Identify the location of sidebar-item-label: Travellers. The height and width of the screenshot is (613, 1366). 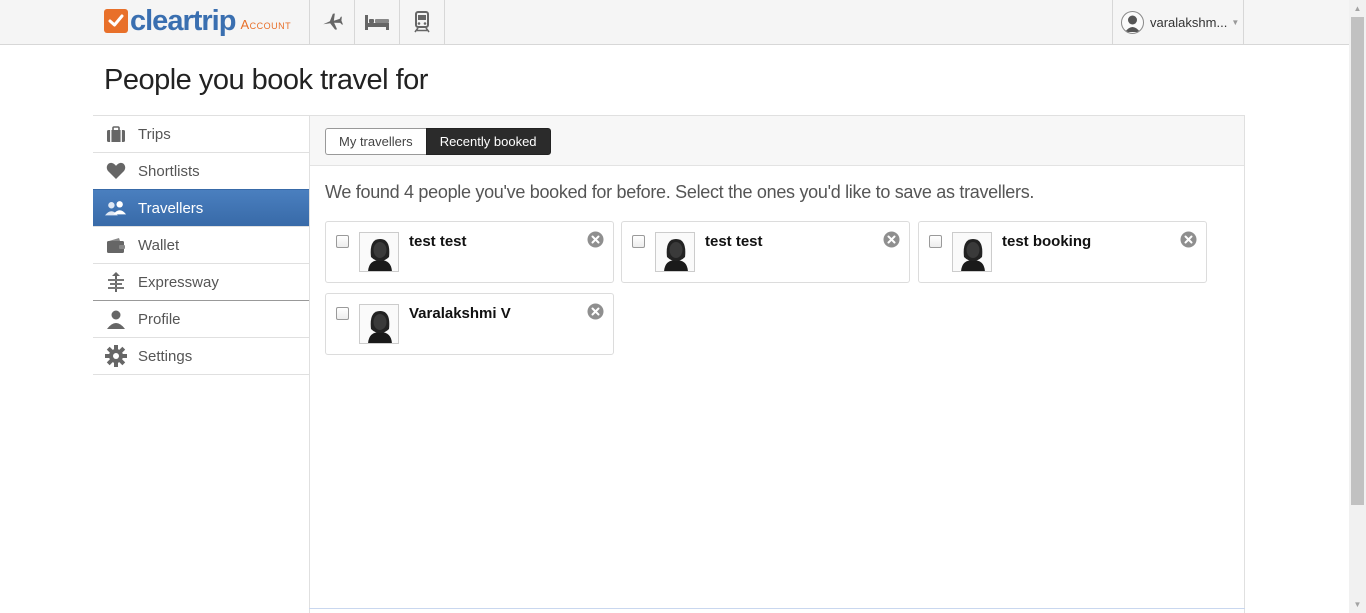
(171, 208).